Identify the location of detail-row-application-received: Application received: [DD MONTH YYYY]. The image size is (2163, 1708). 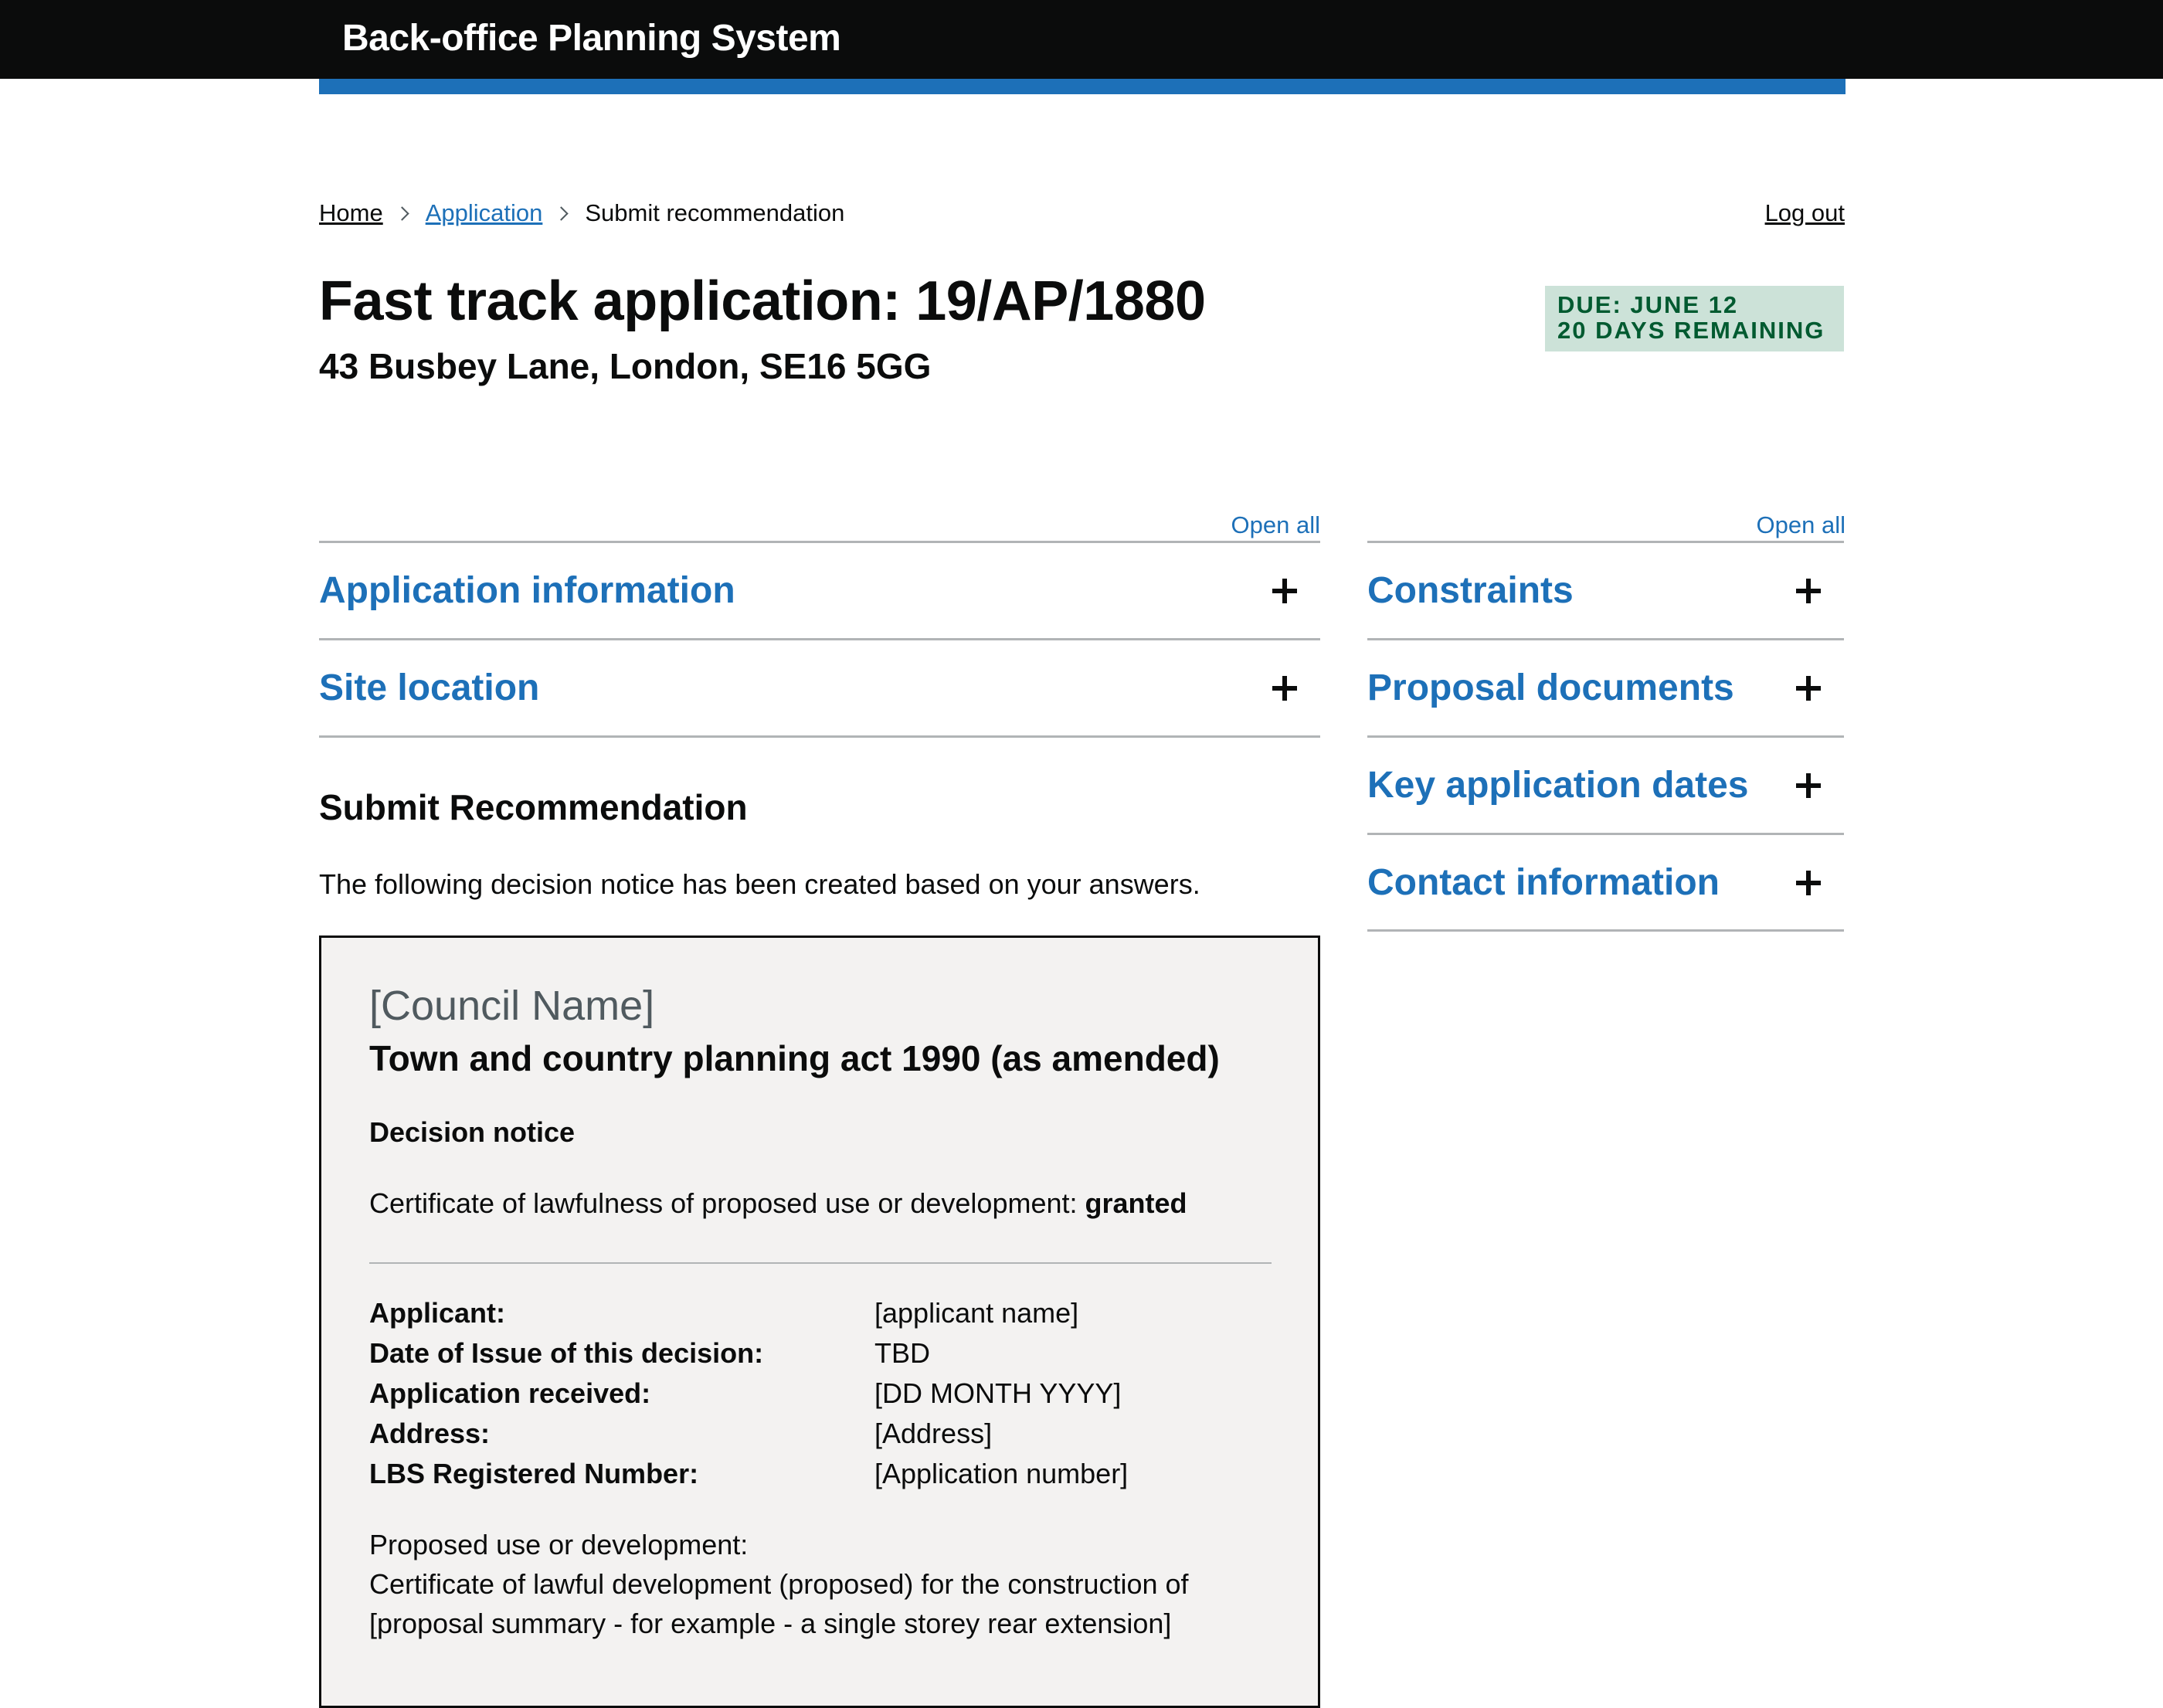
(820, 1394).